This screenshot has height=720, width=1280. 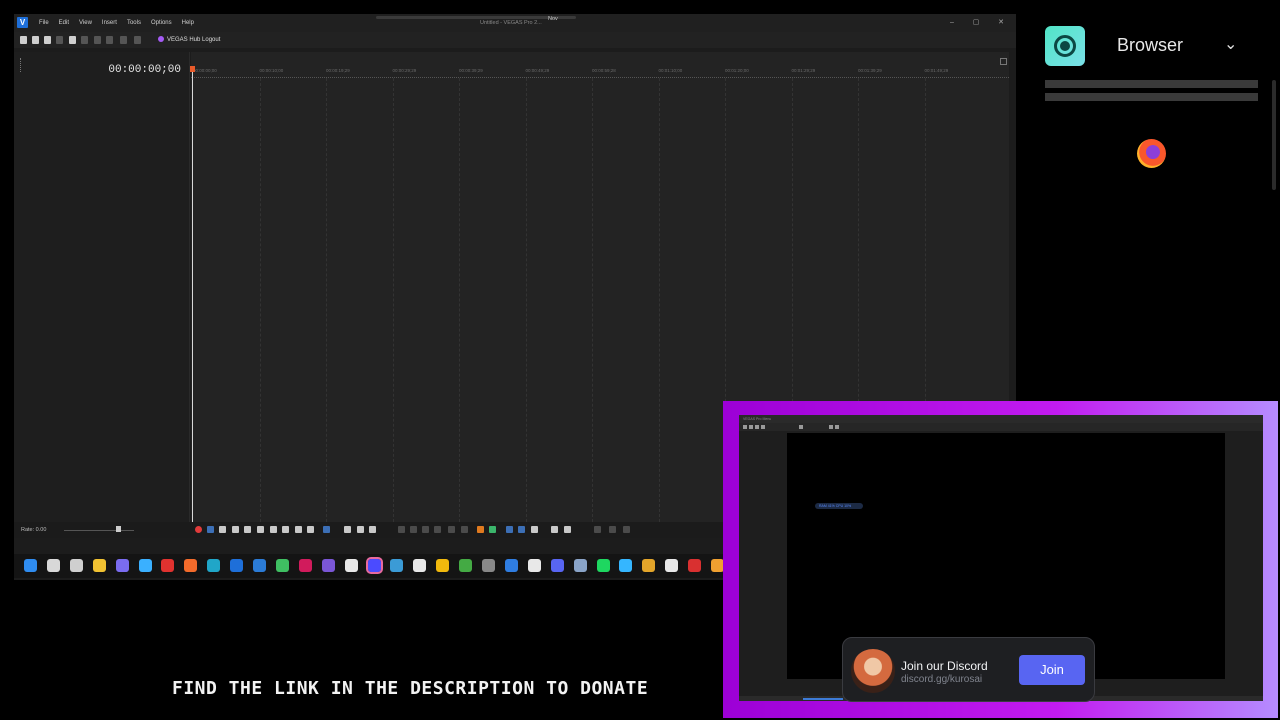 I want to click on delete-icon, so click(x=451, y=529).